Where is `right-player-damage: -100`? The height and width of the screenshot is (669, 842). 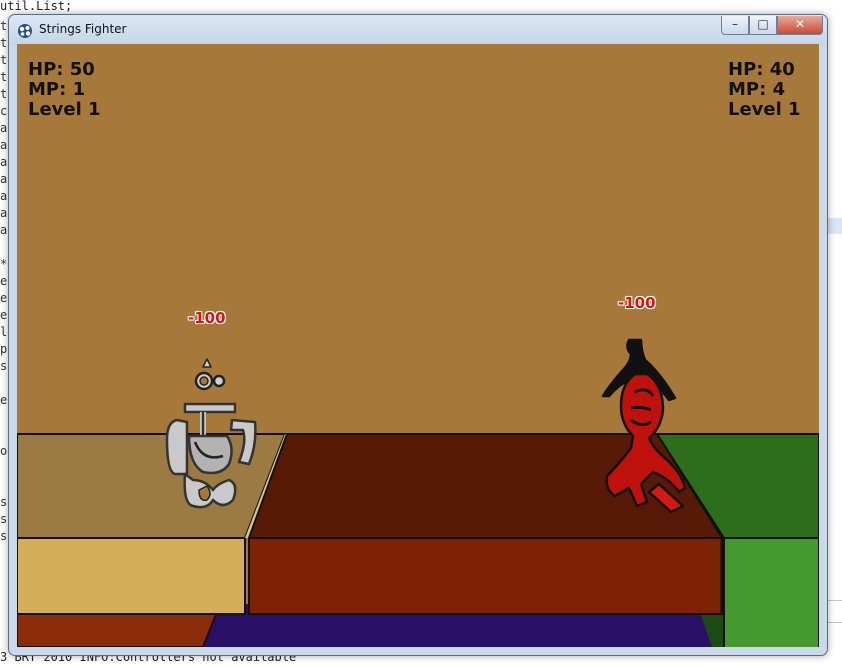
right-player-damage: -100 is located at coordinates (637, 303).